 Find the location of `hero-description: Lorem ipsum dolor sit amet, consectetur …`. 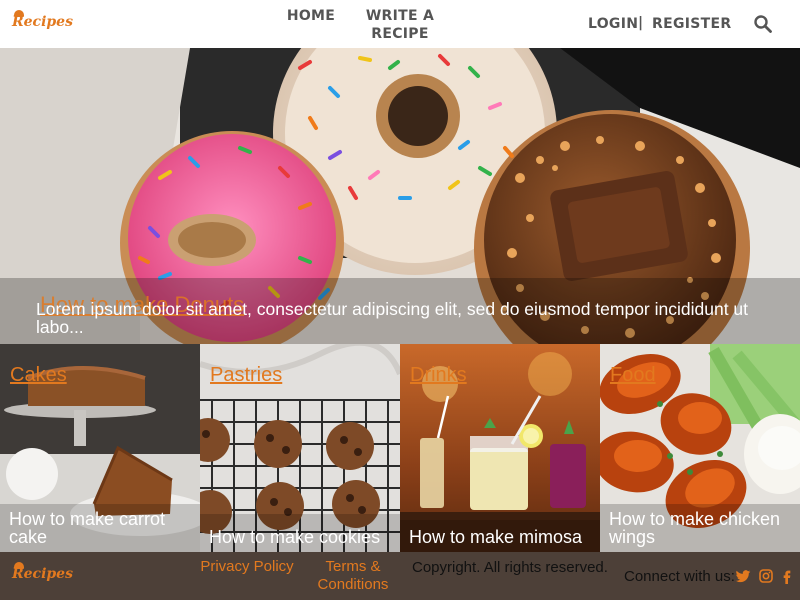

hero-description: Lorem ipsum dolor sit amet, consectetur … is located at coordinates (392, 318).